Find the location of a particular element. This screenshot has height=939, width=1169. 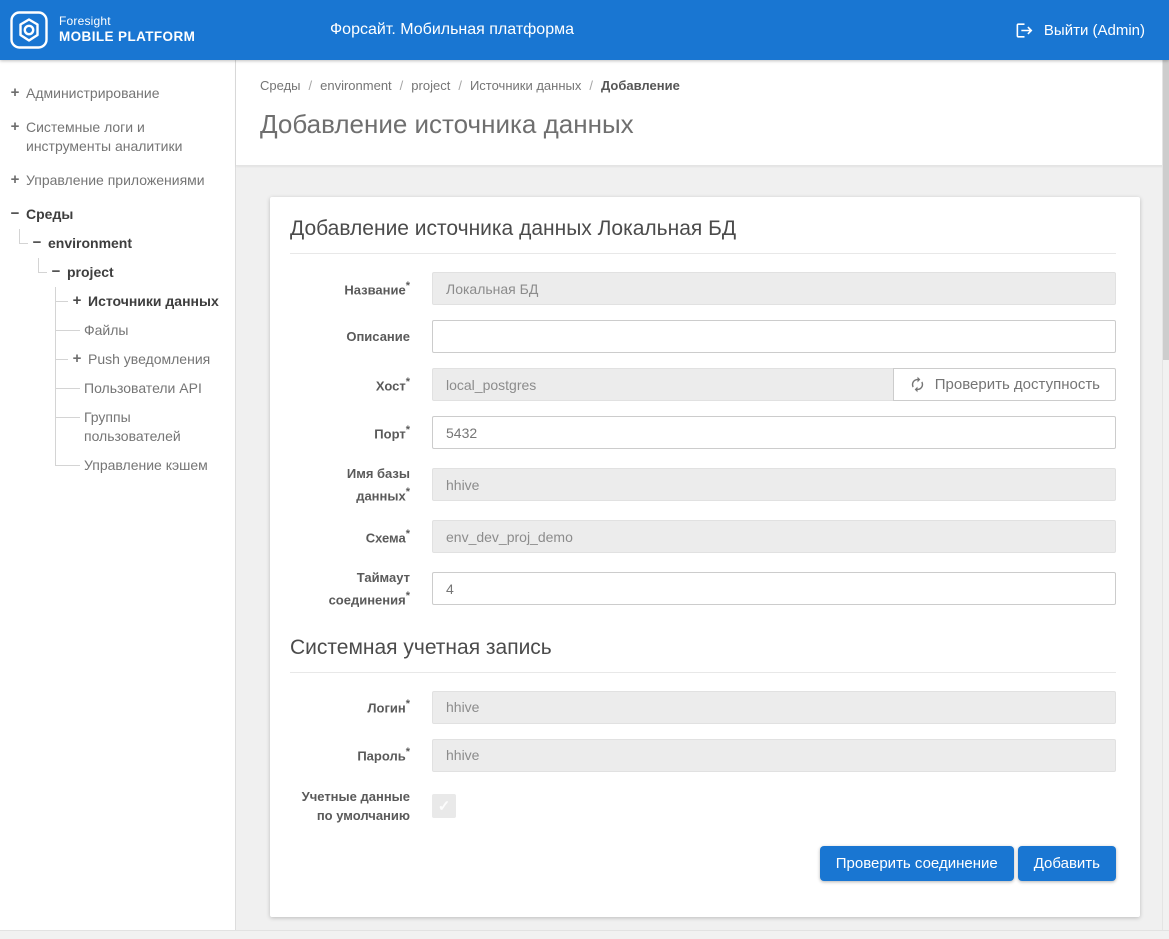

breadcrumb-item-environment: environment is located at coordinates (356, 85).